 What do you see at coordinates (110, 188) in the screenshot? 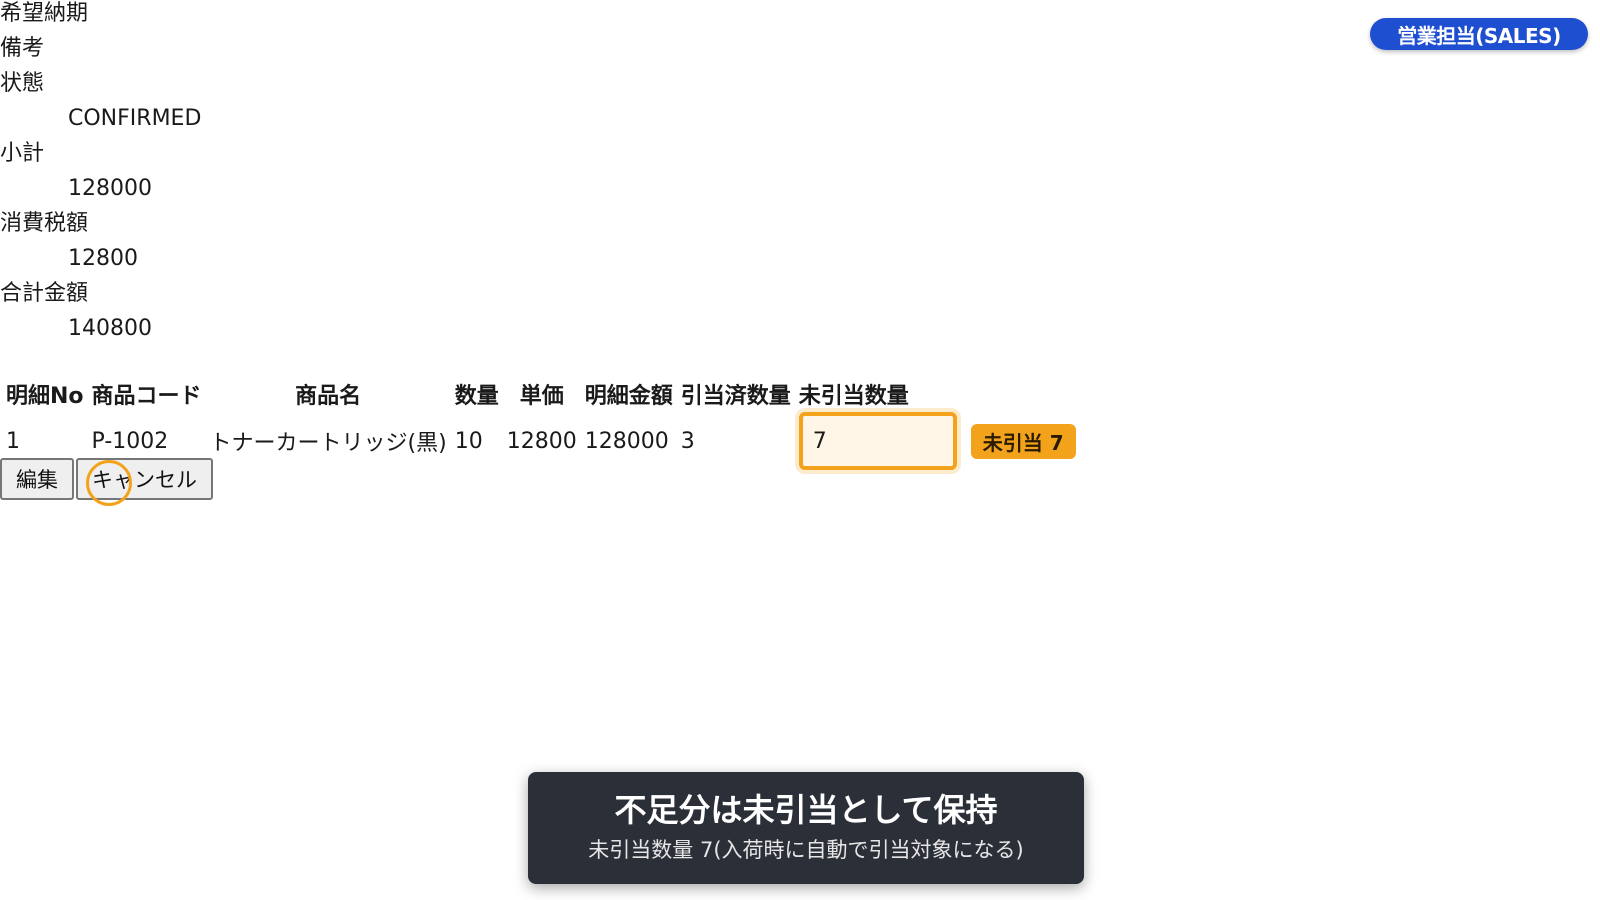
I see `field-value-subtotal: 128000` at bounding box center [110, 188].